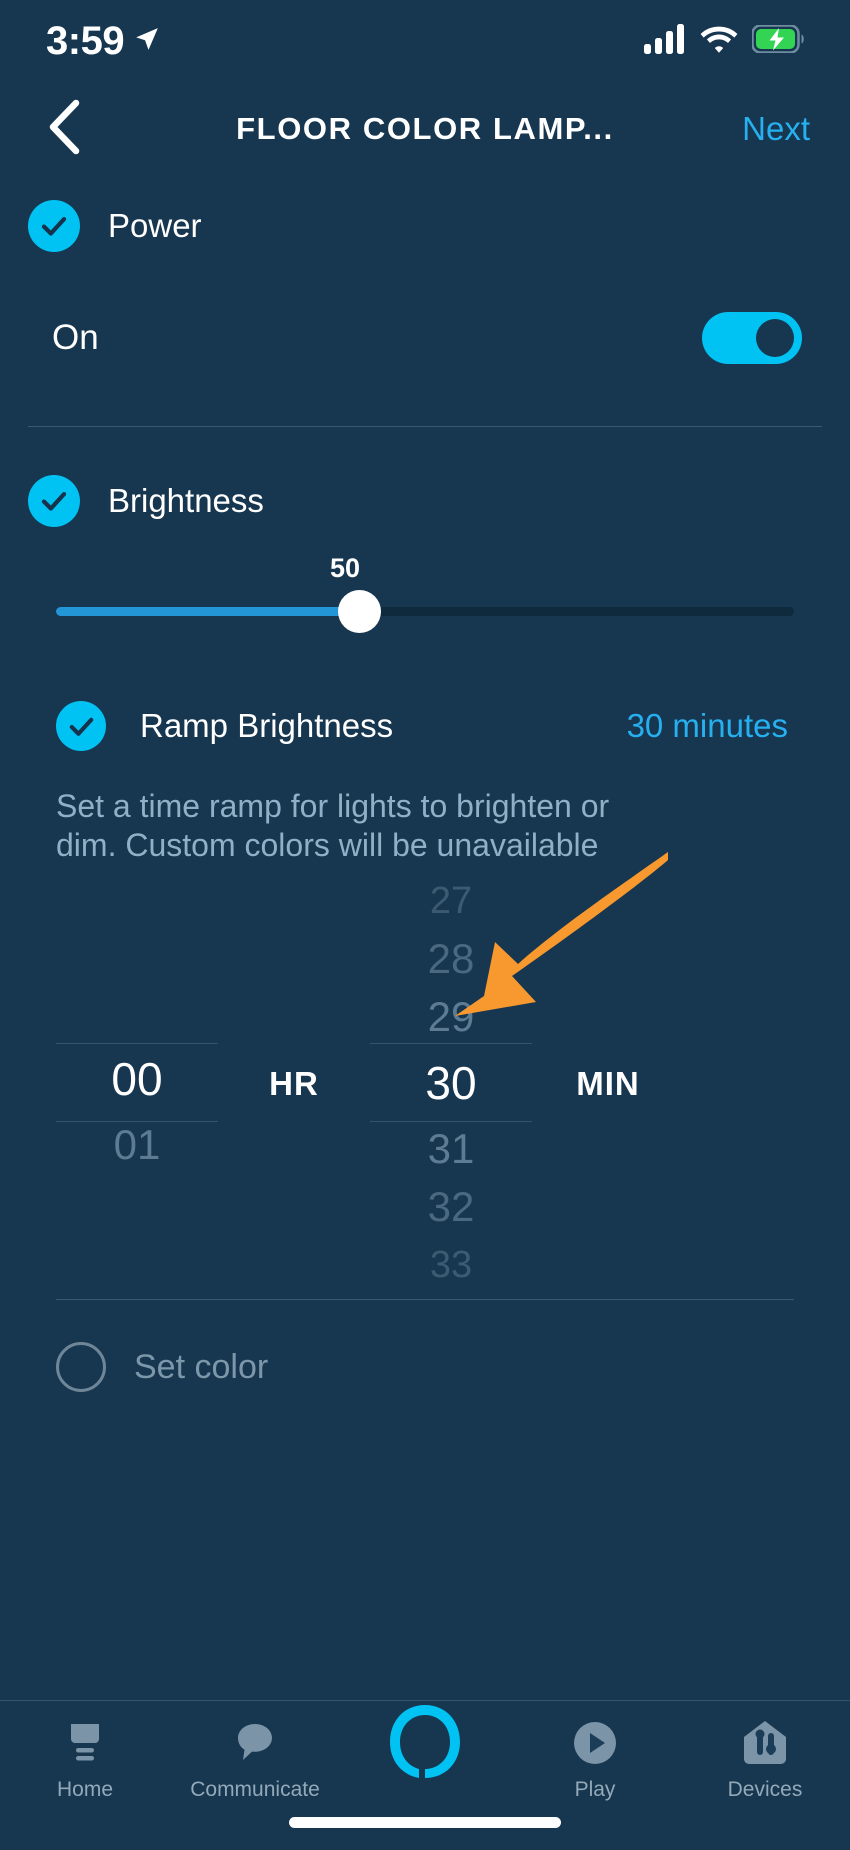 This screenshot has height=1850, width=850. I want to click on tab-devices: Devices, so click(765, 1758).